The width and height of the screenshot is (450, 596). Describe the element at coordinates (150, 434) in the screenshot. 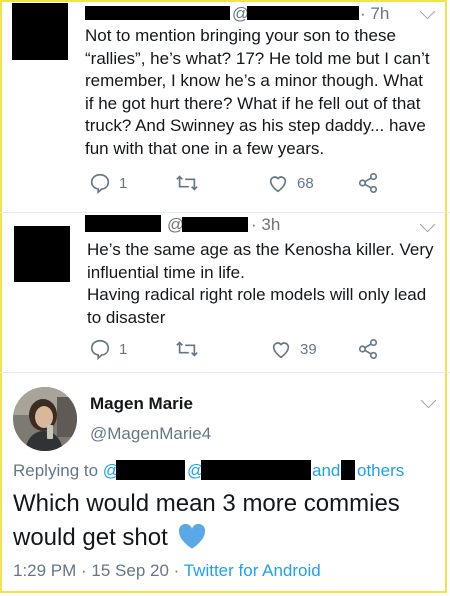

I see `username: @MagenMarie4` at that location.